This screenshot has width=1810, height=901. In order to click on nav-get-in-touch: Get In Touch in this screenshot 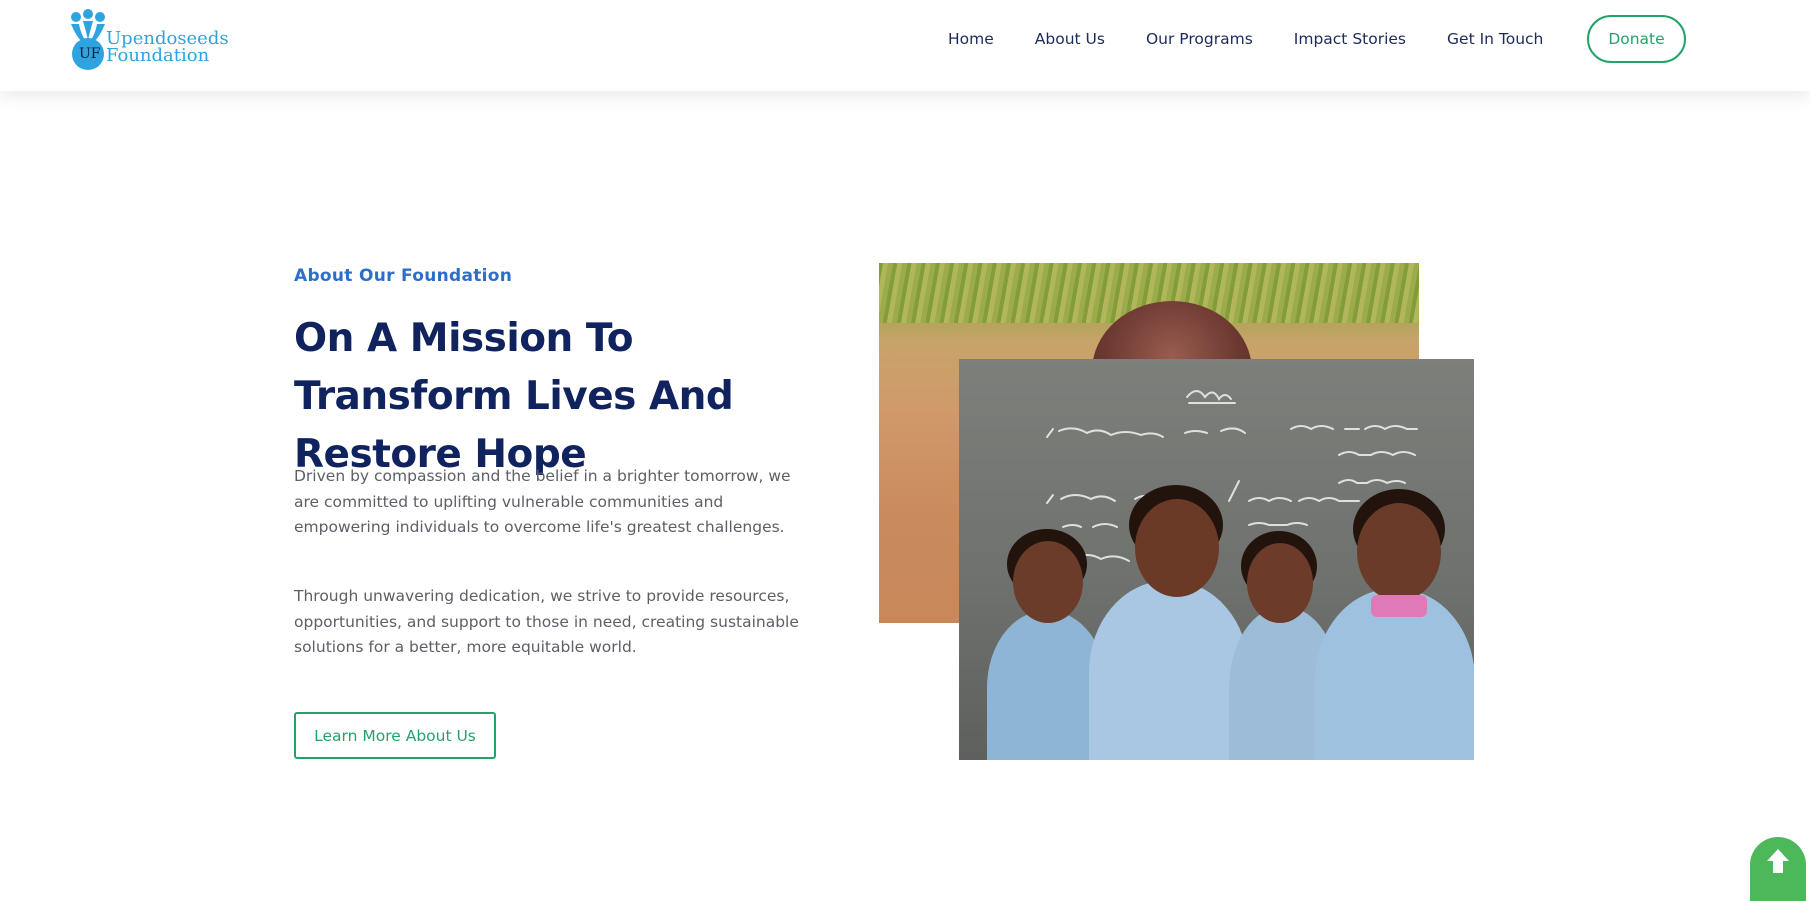, I will do `click(1495, 39)`.